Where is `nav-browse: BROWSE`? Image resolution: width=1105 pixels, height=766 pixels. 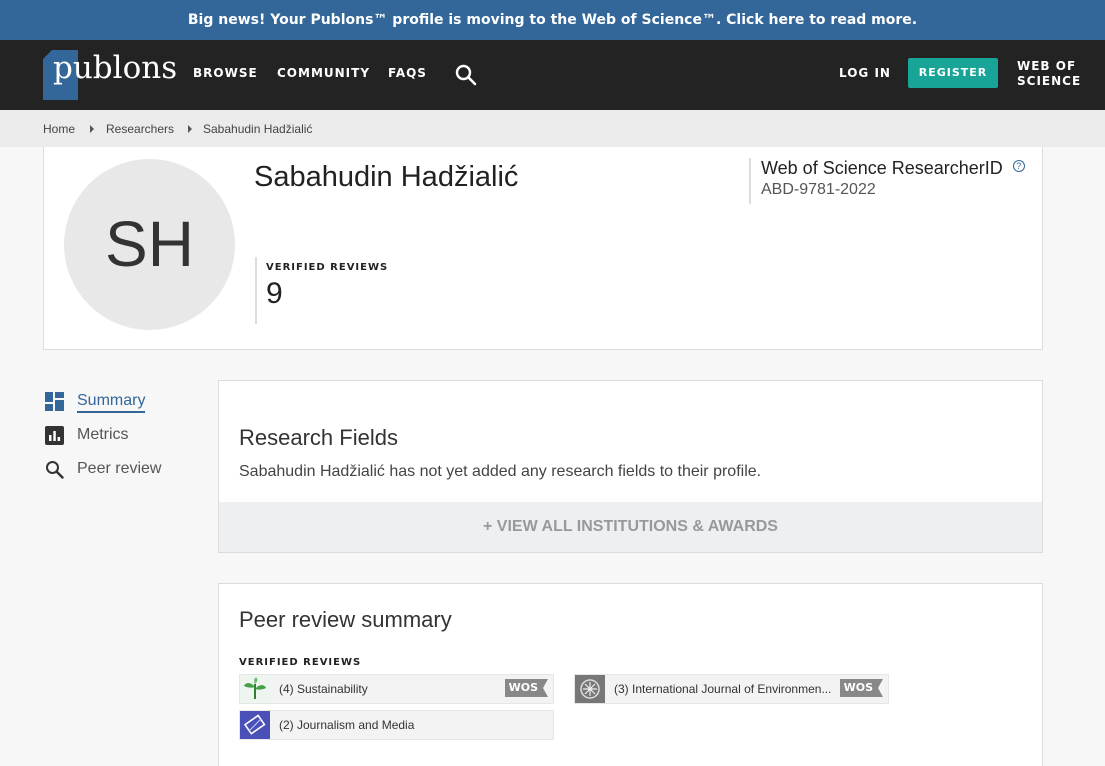
nav-browse: BROWSE is located at coordinates (225, 73).